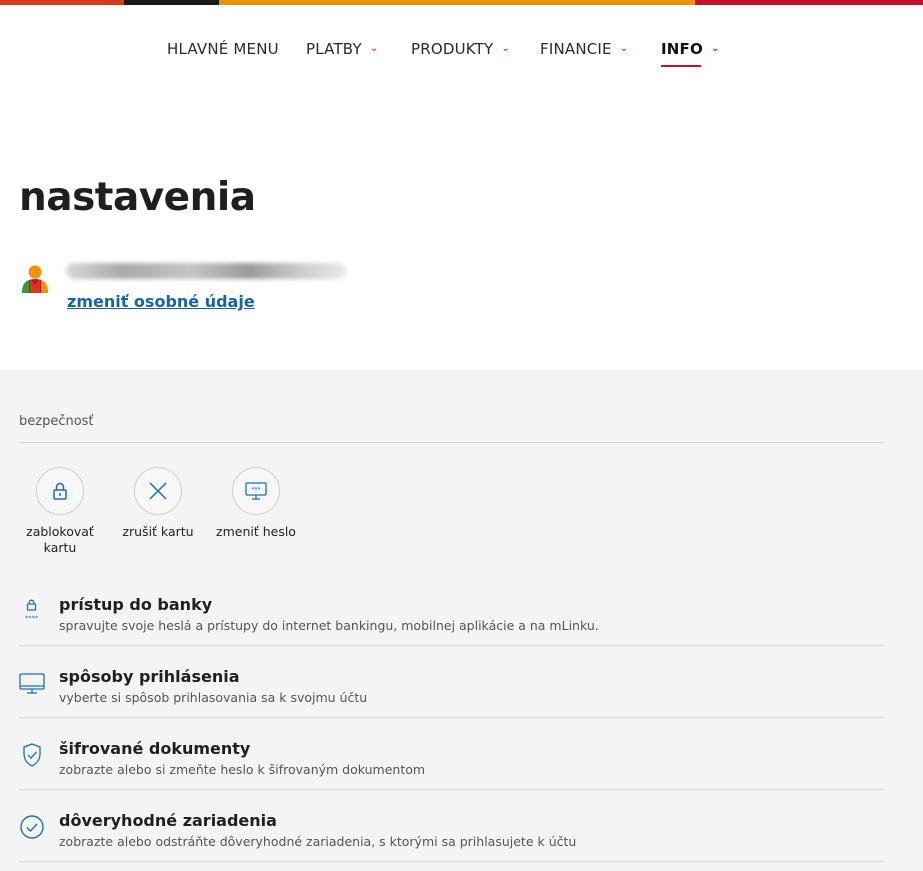  What do you see at coordinates (452, 49) in the screenshot?
I see `nav-item-label: PRODUKTY` at bounding box center [452, 49].